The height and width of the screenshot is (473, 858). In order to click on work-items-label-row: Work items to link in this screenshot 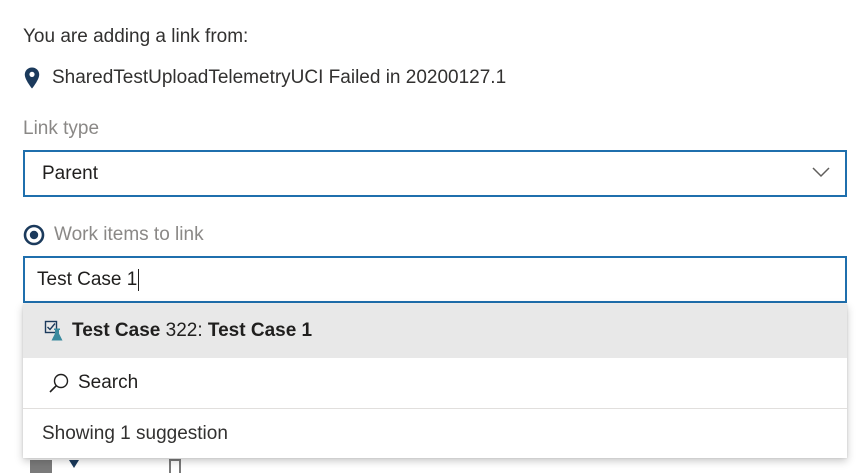, I will do `click(113, 235)`.